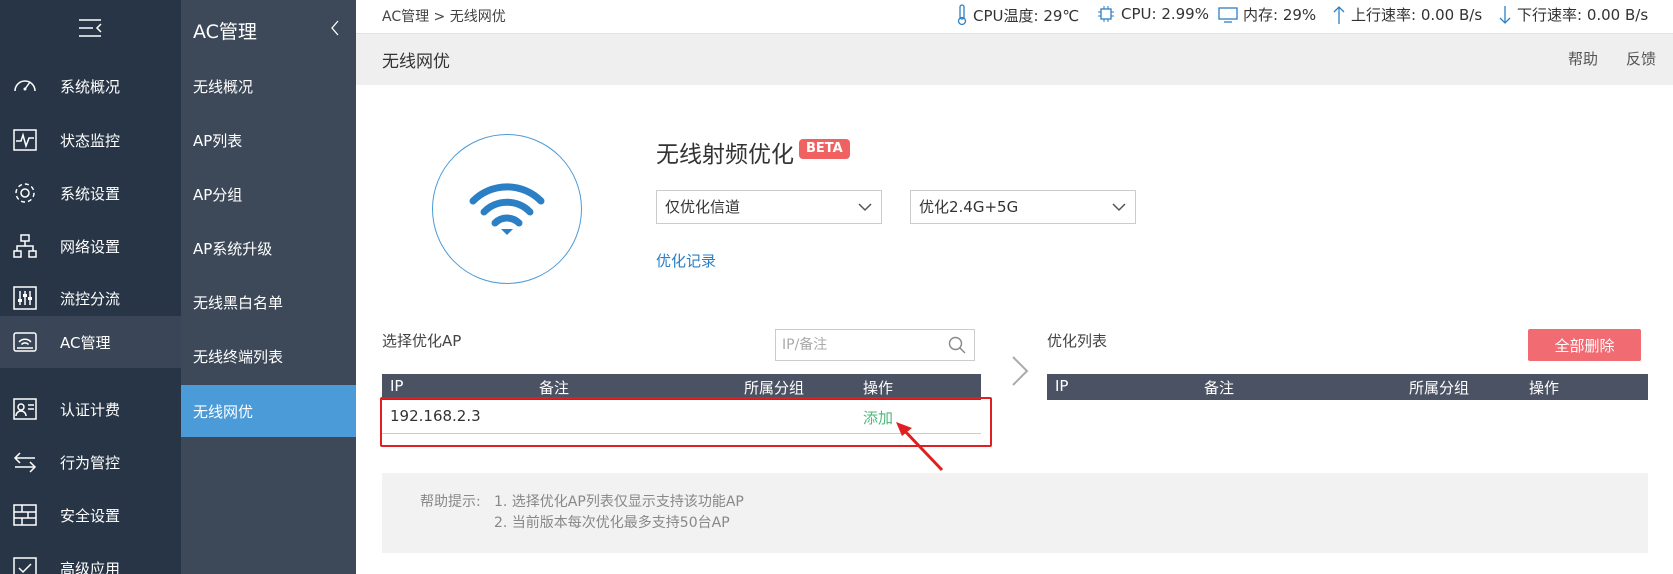 The image size is (1673, 574). I want to click on submenu-item-ap-group: AP分组, so click(268, 194).